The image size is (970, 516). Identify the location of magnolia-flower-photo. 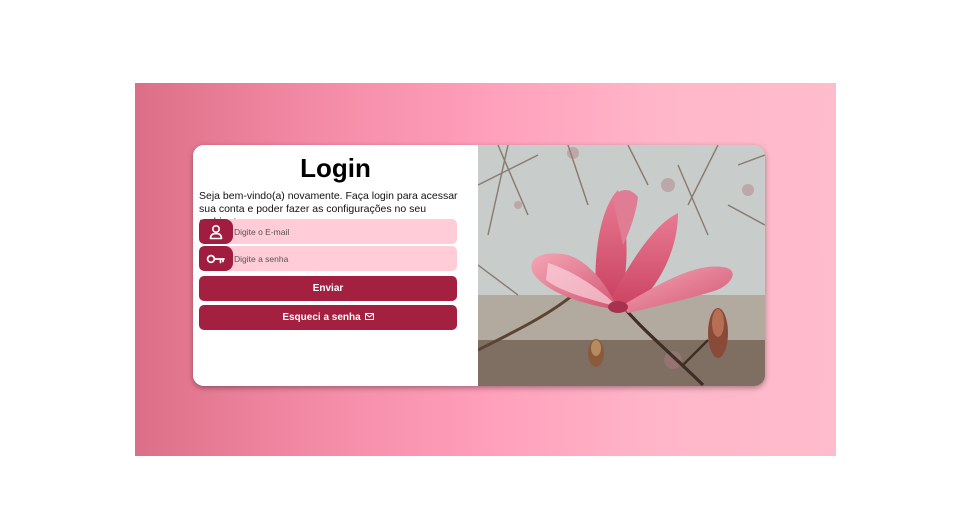
(621, 265).